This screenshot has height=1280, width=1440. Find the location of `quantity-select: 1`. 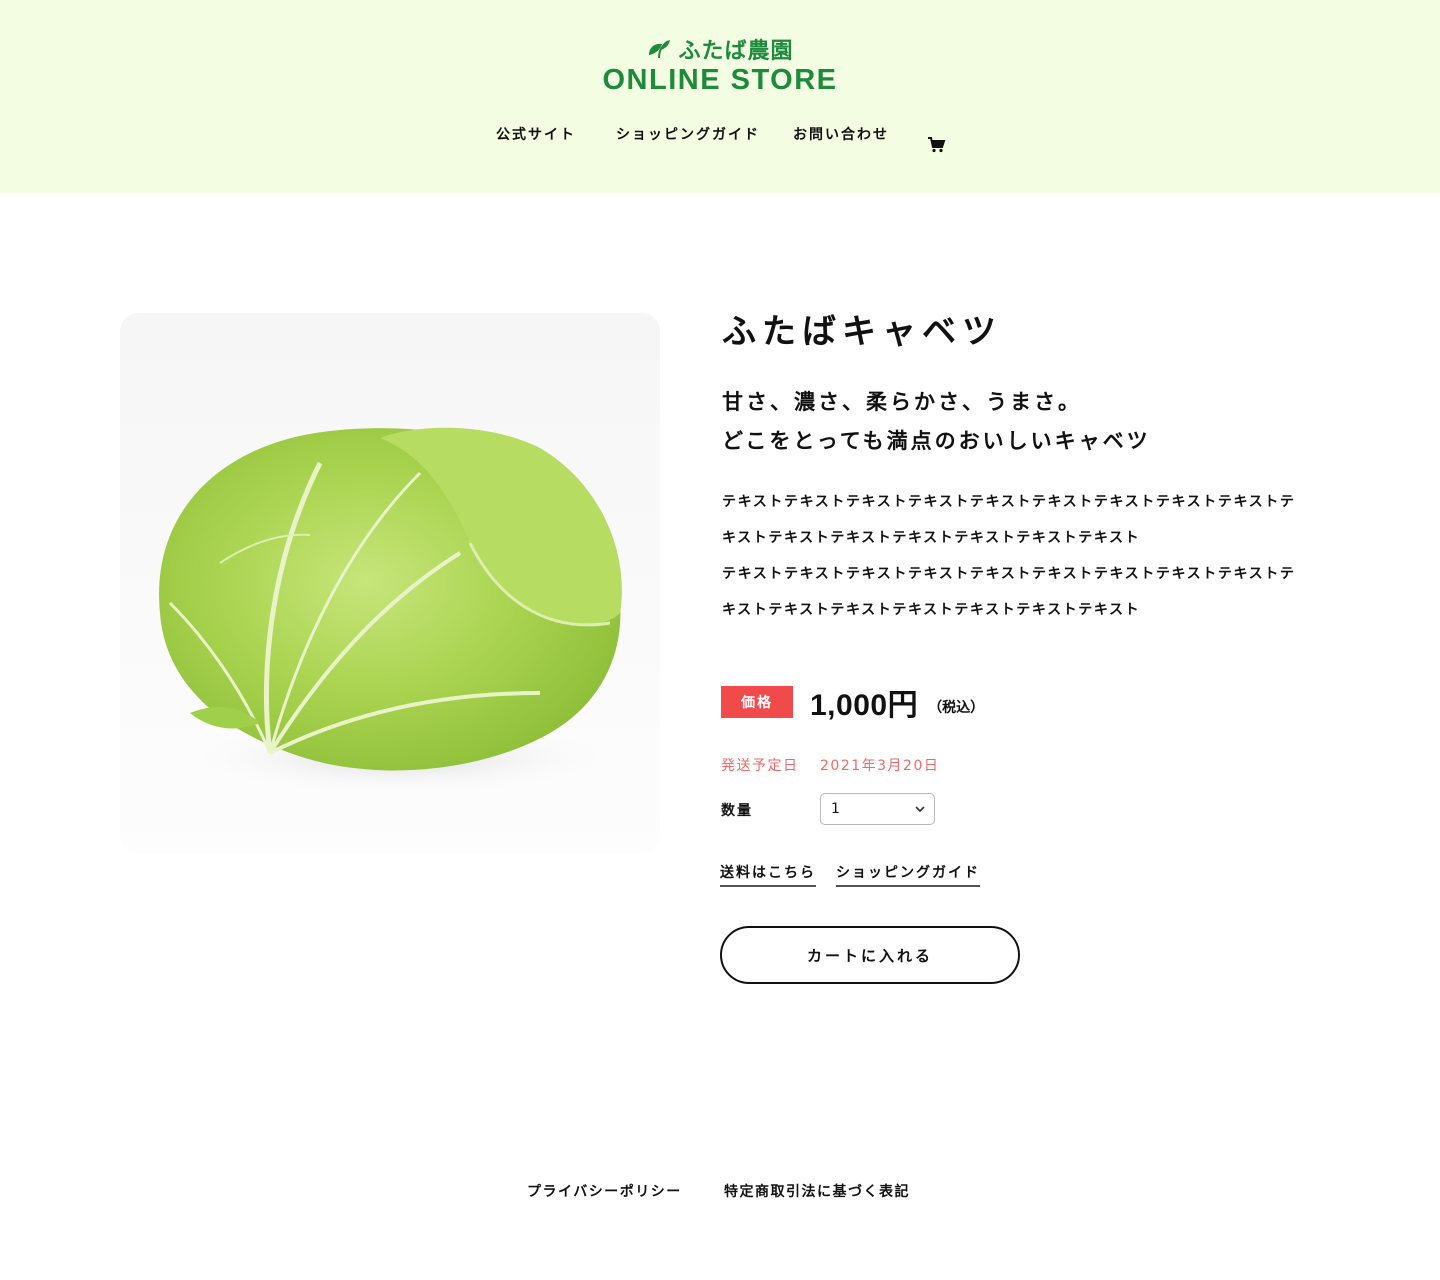

quantity-select: 1 is located at coordinates (877, 809).